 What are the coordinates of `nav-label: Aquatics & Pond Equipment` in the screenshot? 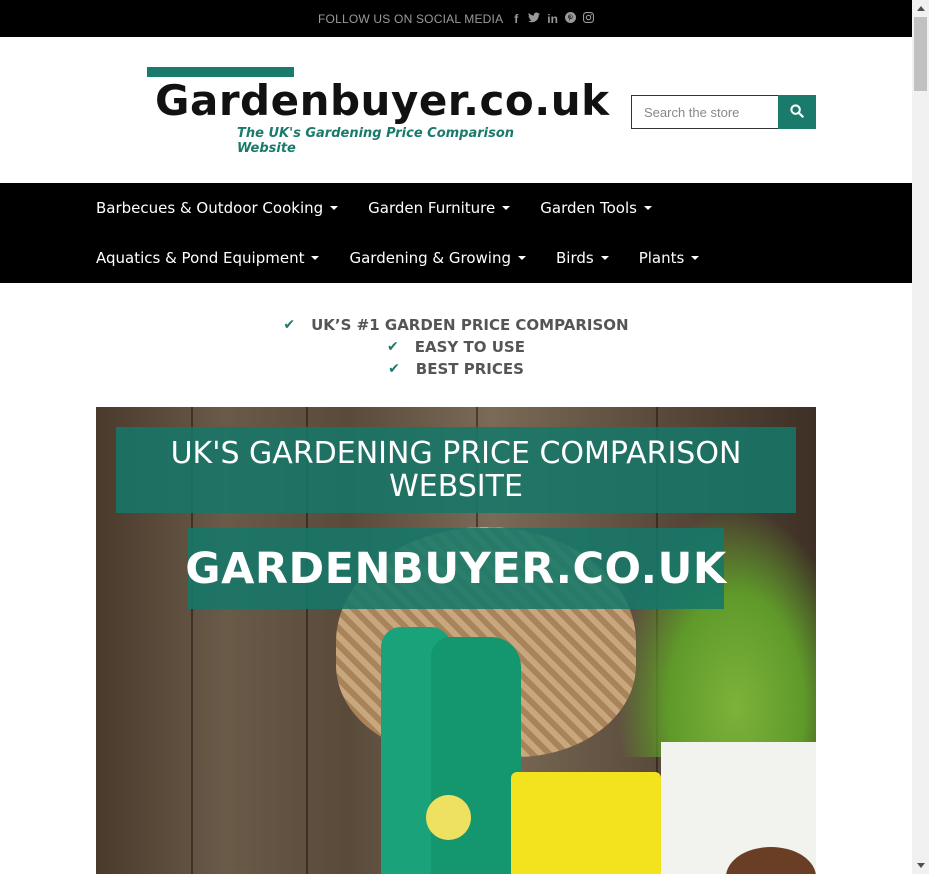 It's located at (200, 258).